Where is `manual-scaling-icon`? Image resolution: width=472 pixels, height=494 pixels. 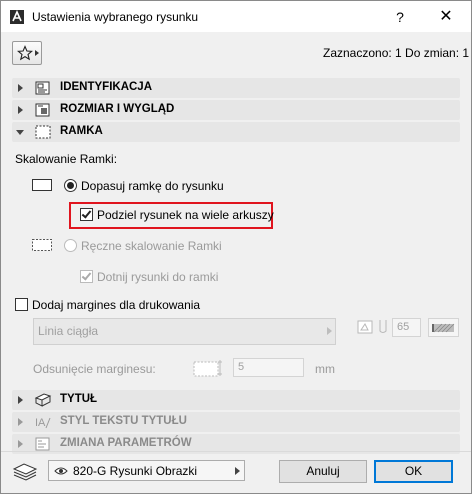 manual-scaling-icon is located at coordinates (42, 245).